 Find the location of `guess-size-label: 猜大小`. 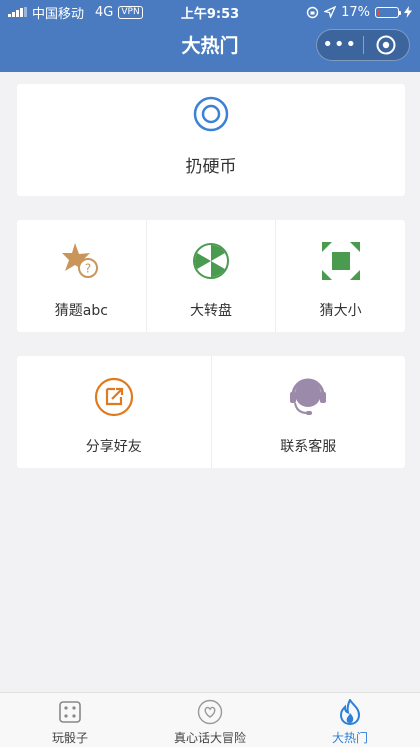

guess-size-label: 猜大小 is located at coordinates (340, 311).